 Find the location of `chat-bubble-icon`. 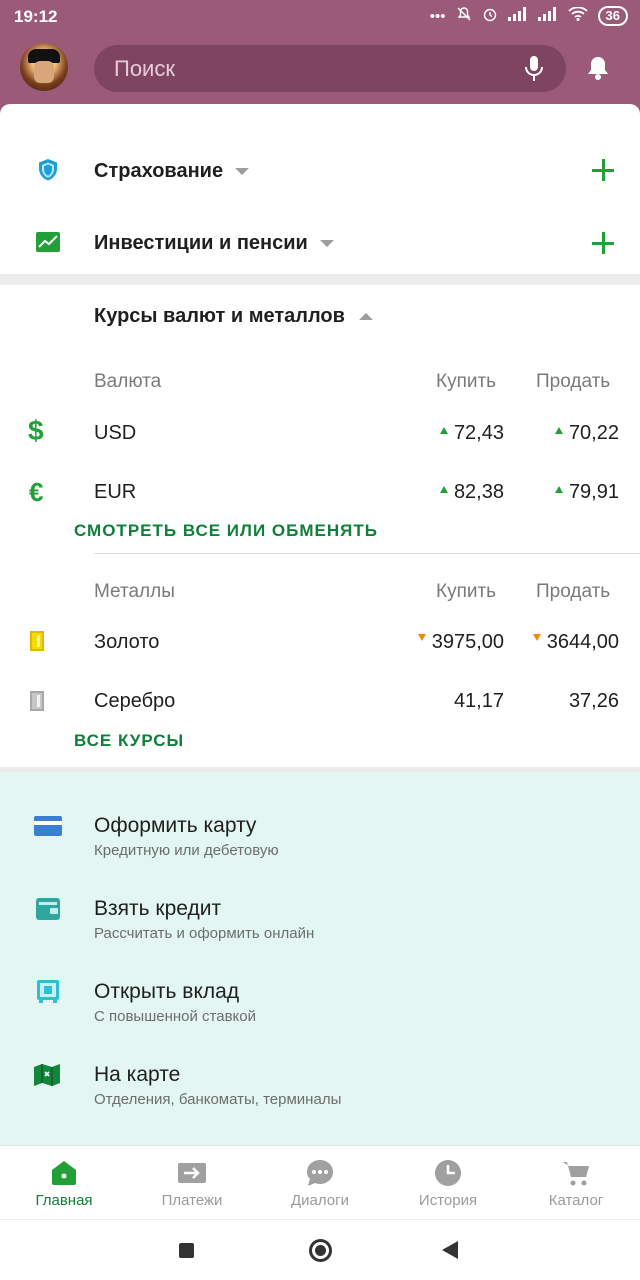

chat-bubble-icon is located at coordinates (320, 1173).